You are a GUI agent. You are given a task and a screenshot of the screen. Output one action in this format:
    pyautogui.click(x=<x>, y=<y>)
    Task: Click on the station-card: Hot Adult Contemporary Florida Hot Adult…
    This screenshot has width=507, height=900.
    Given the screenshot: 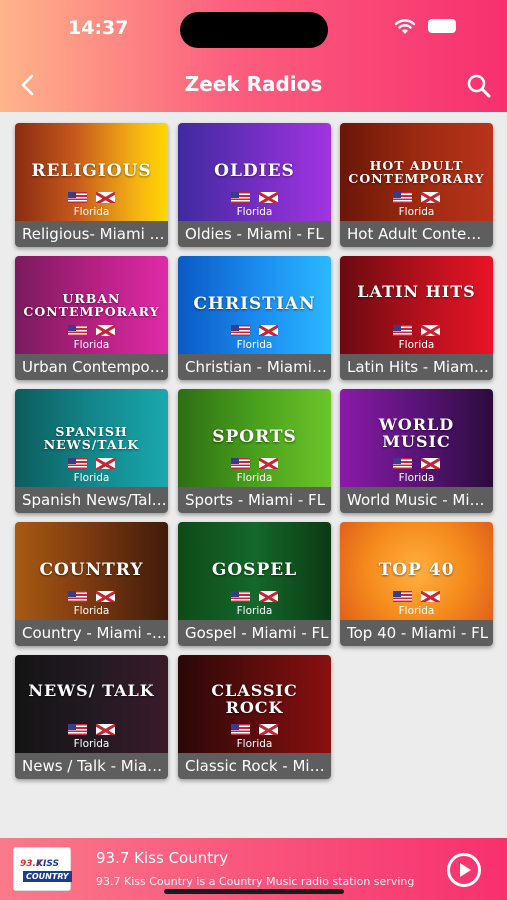 What is the action you would take?
    pyautogui.click(x=416, y=185)
    